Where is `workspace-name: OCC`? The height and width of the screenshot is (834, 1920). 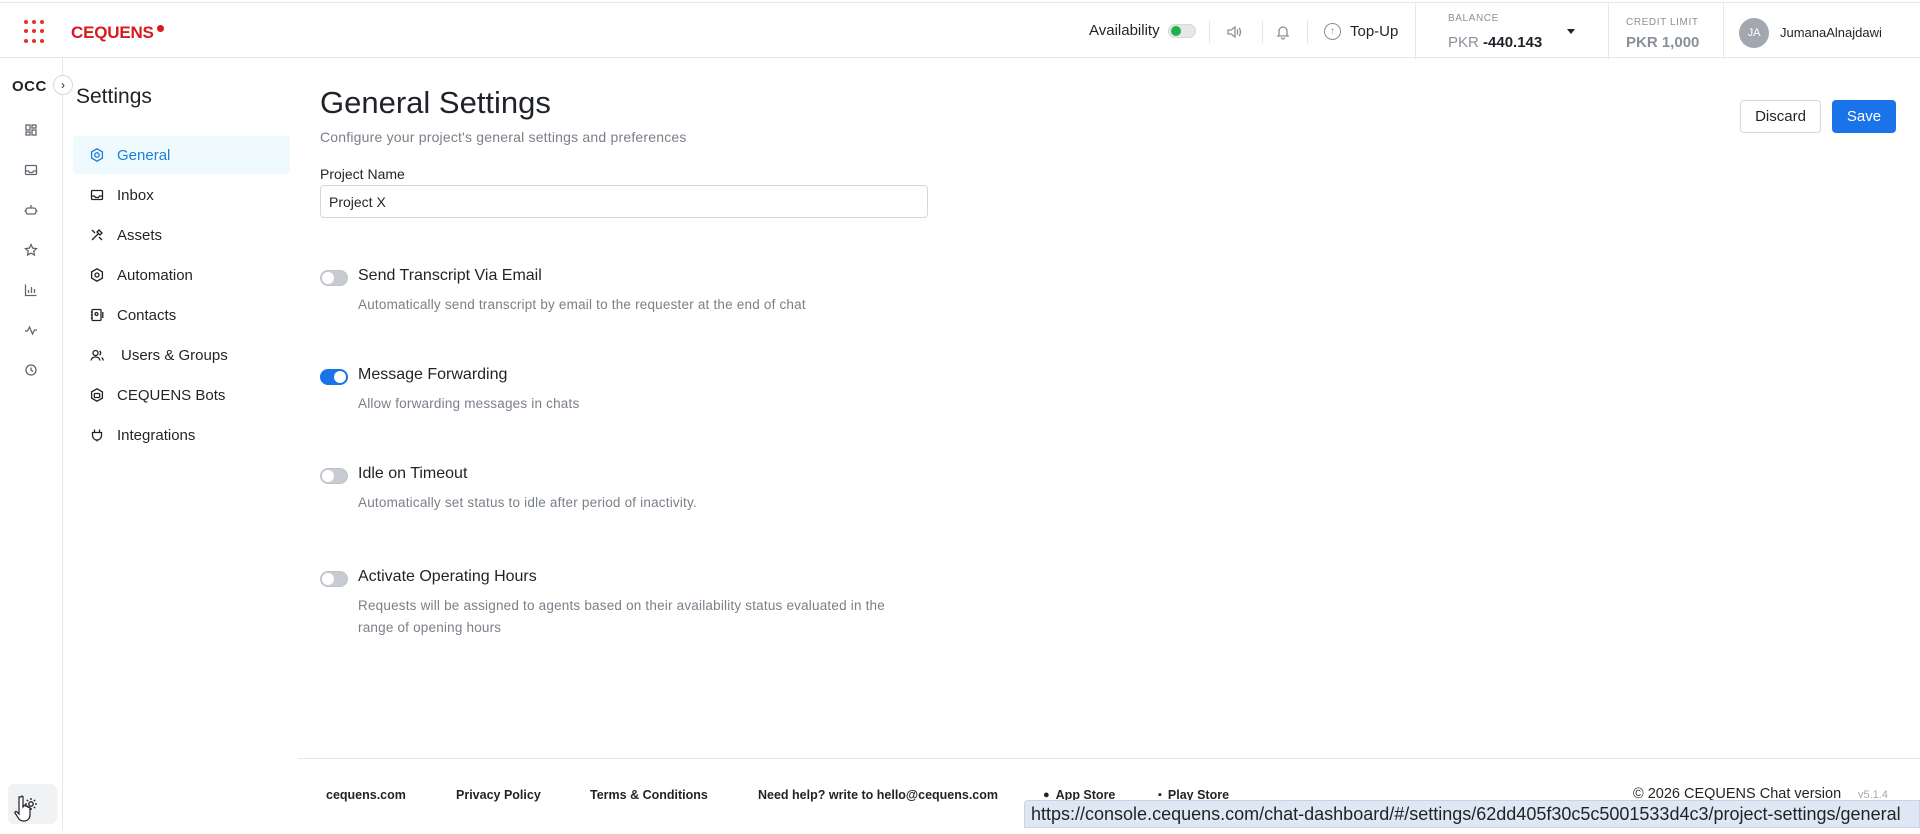 workspace-name: OCC is located at coordinates (29, 86).